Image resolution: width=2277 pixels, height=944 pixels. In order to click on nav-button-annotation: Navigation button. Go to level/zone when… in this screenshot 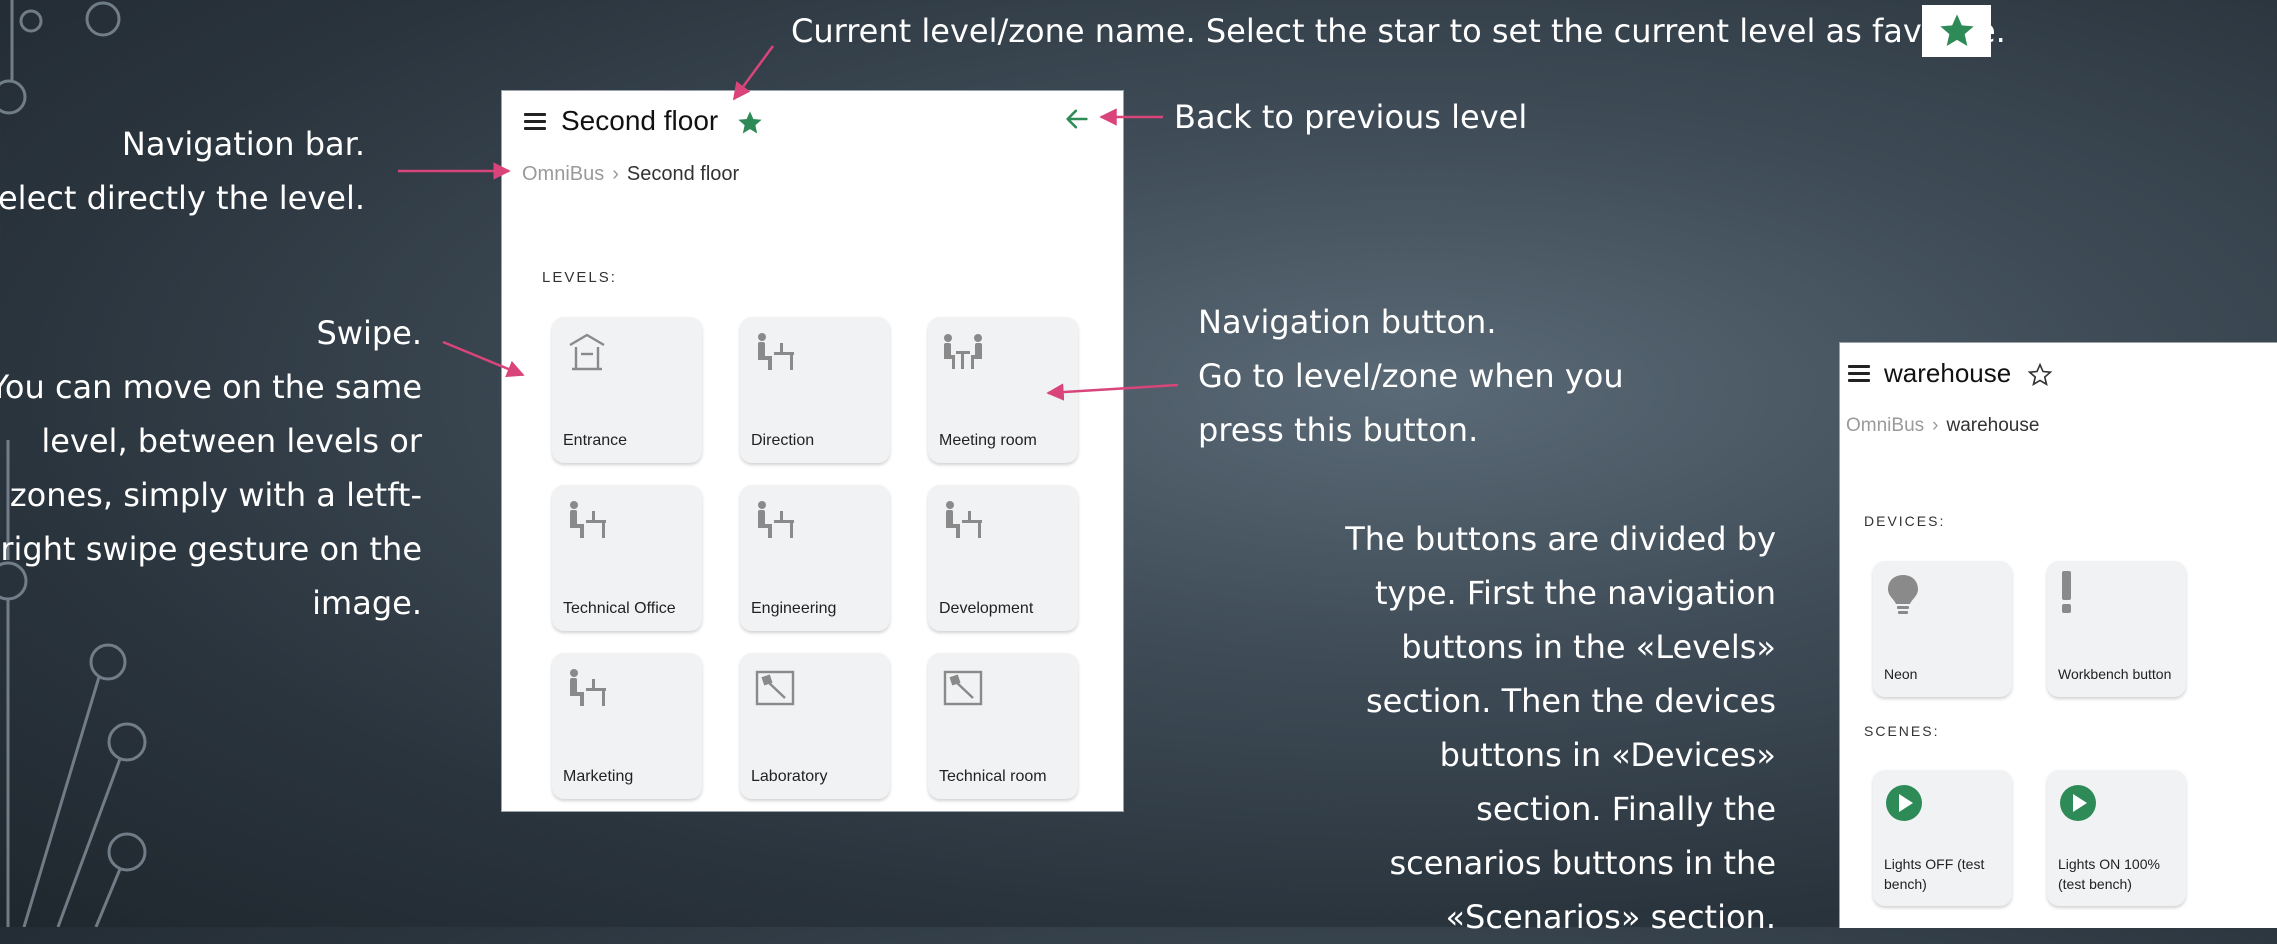, I will do `click(1411, 376)`.